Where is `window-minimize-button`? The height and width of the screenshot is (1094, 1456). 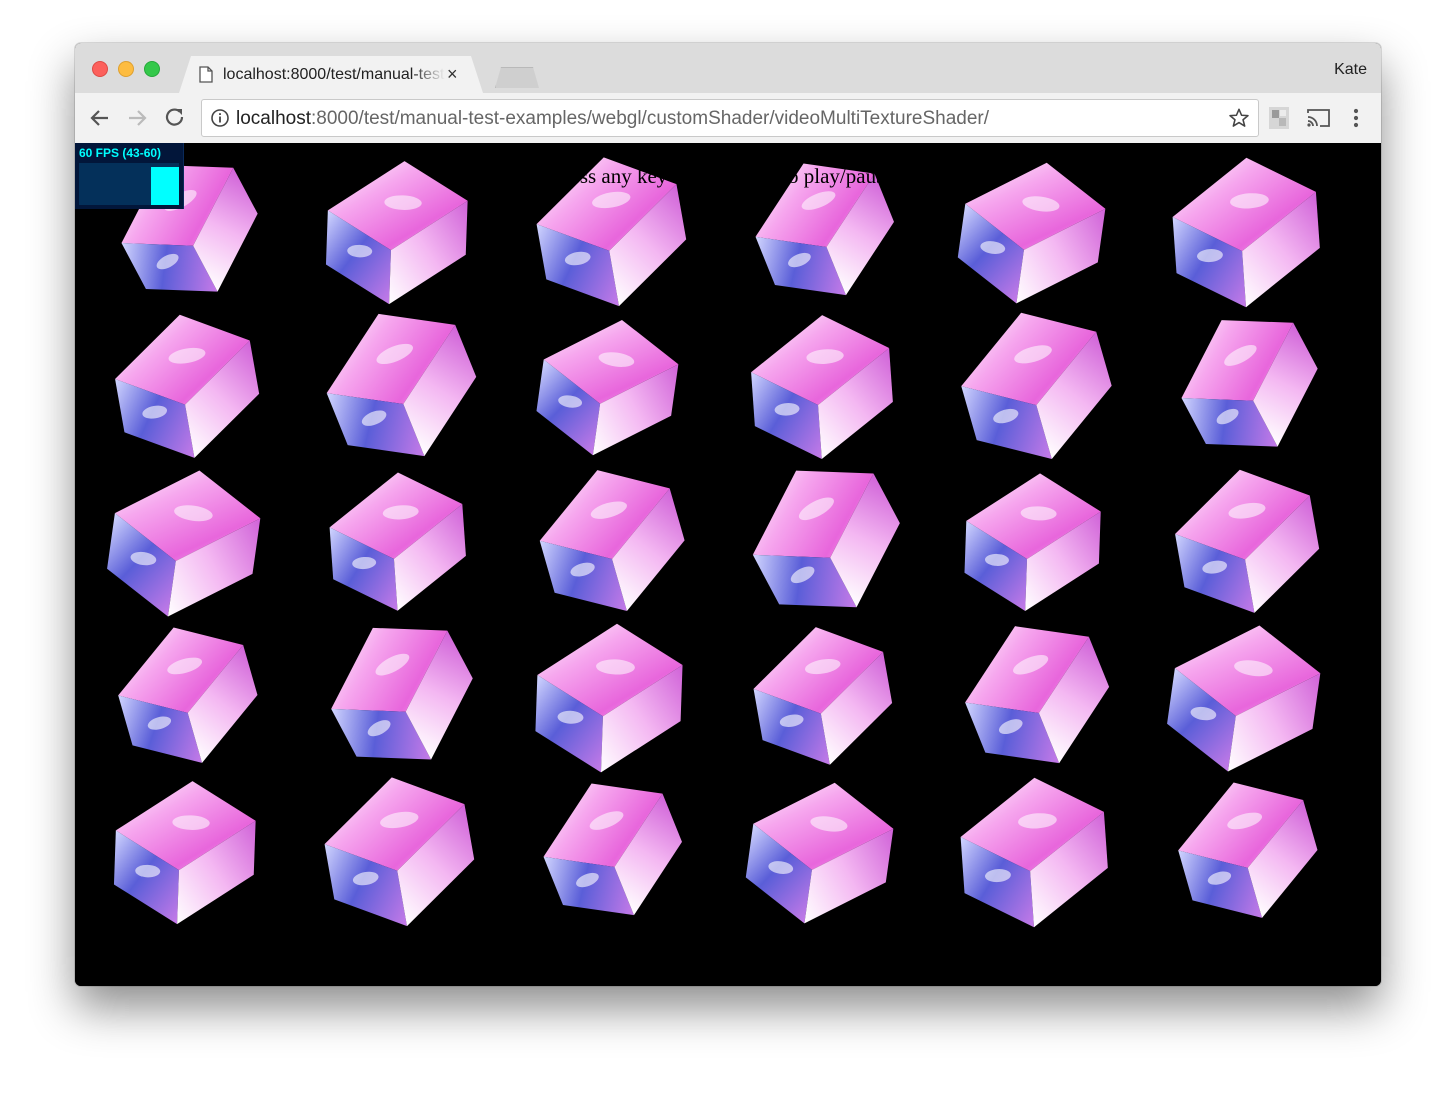
window-minimize-button is located at coordinates (126, 69).